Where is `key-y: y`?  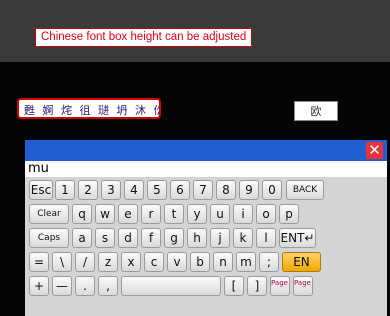
key-y: y is located at coordinates (197, 214).